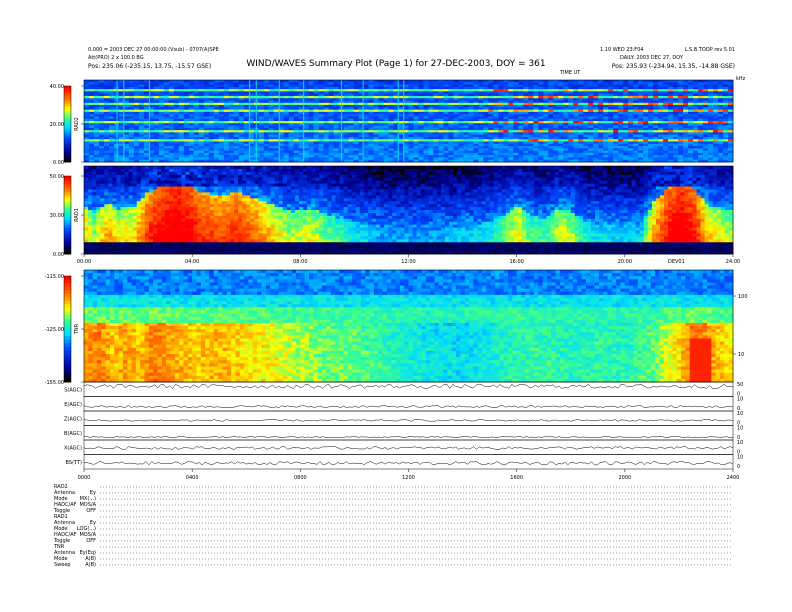 Image resolution: width=792 pixels, height=612 pixels. Describe the element at coordinates (673, 66) in the screenshot. I see `header-right-pos: Pos: 235.93 (-234.94, 15.35, -14.88 GSE)` at that location.